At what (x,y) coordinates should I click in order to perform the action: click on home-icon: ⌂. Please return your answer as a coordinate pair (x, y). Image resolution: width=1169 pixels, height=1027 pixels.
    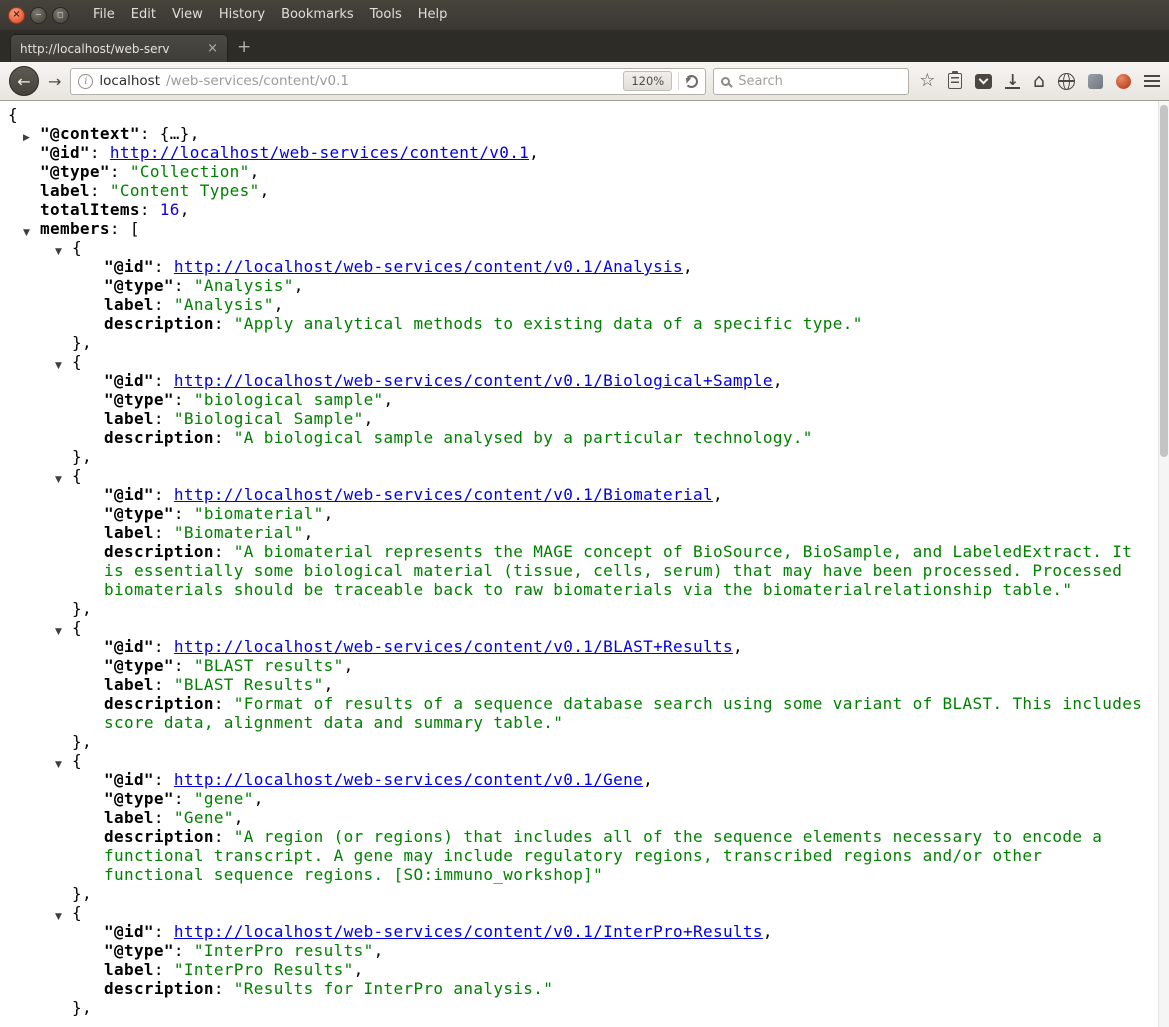
    Looking at the image, I should click on (1039, 81).